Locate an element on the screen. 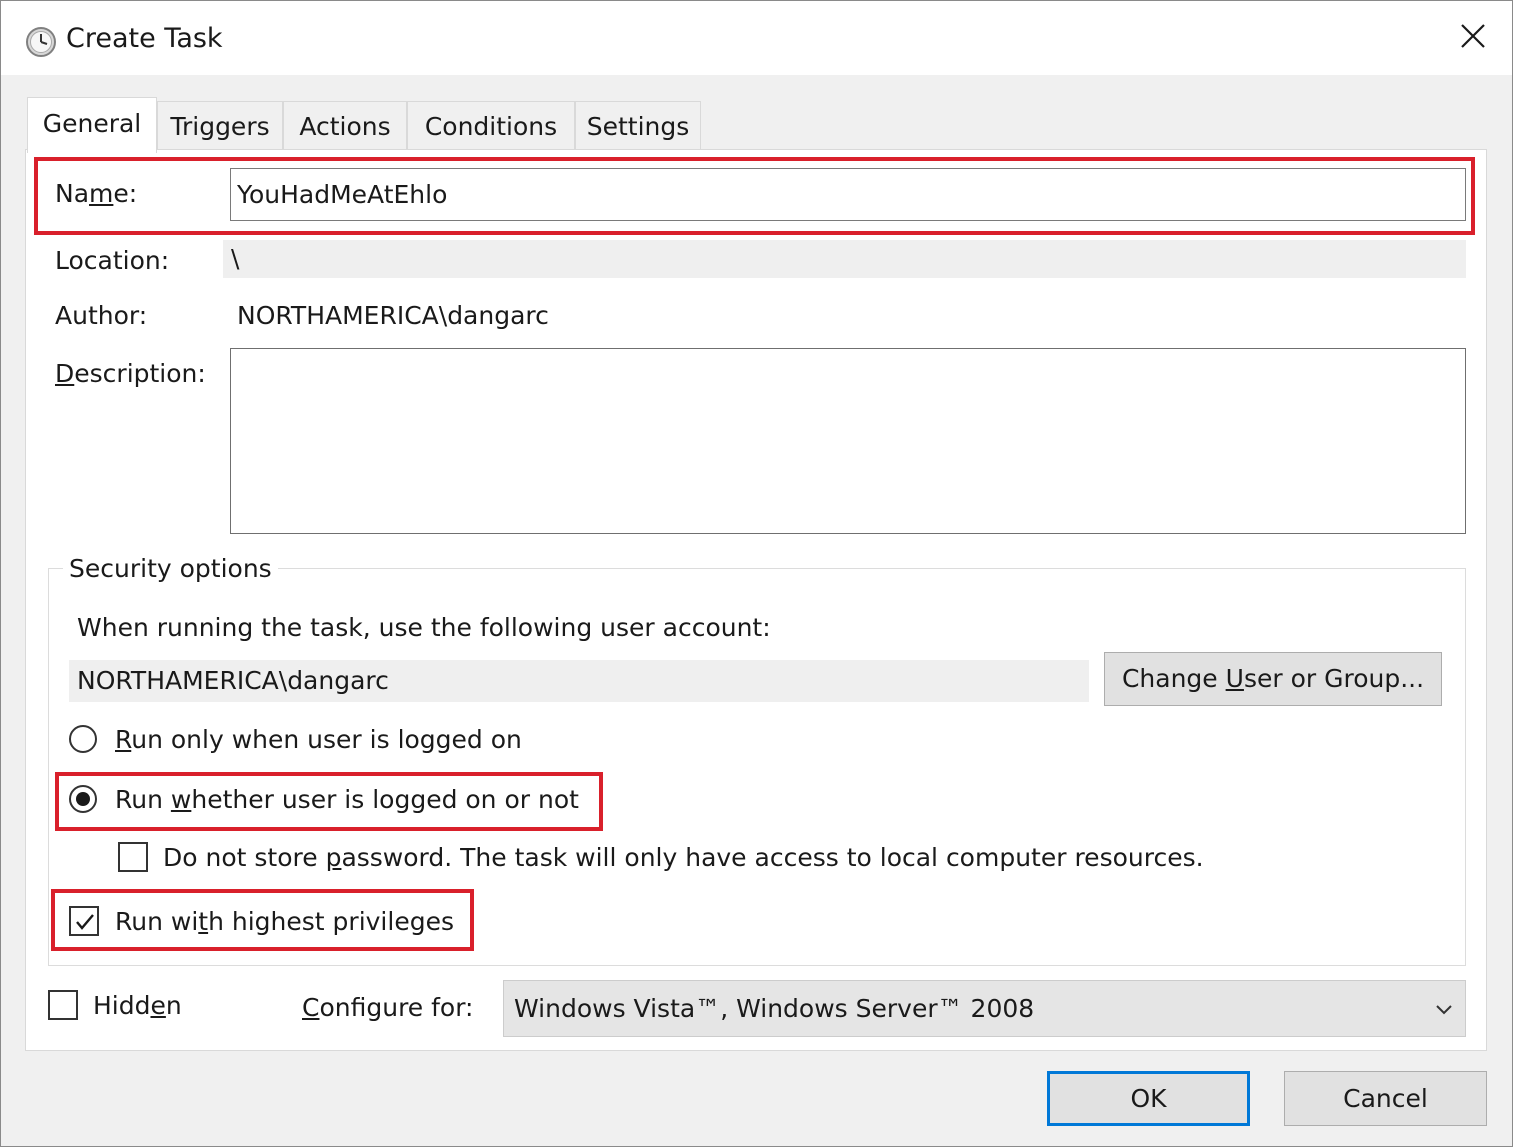  user-account-value: NORTHAMERICA\dangarc is located at coordinates (579, 681).